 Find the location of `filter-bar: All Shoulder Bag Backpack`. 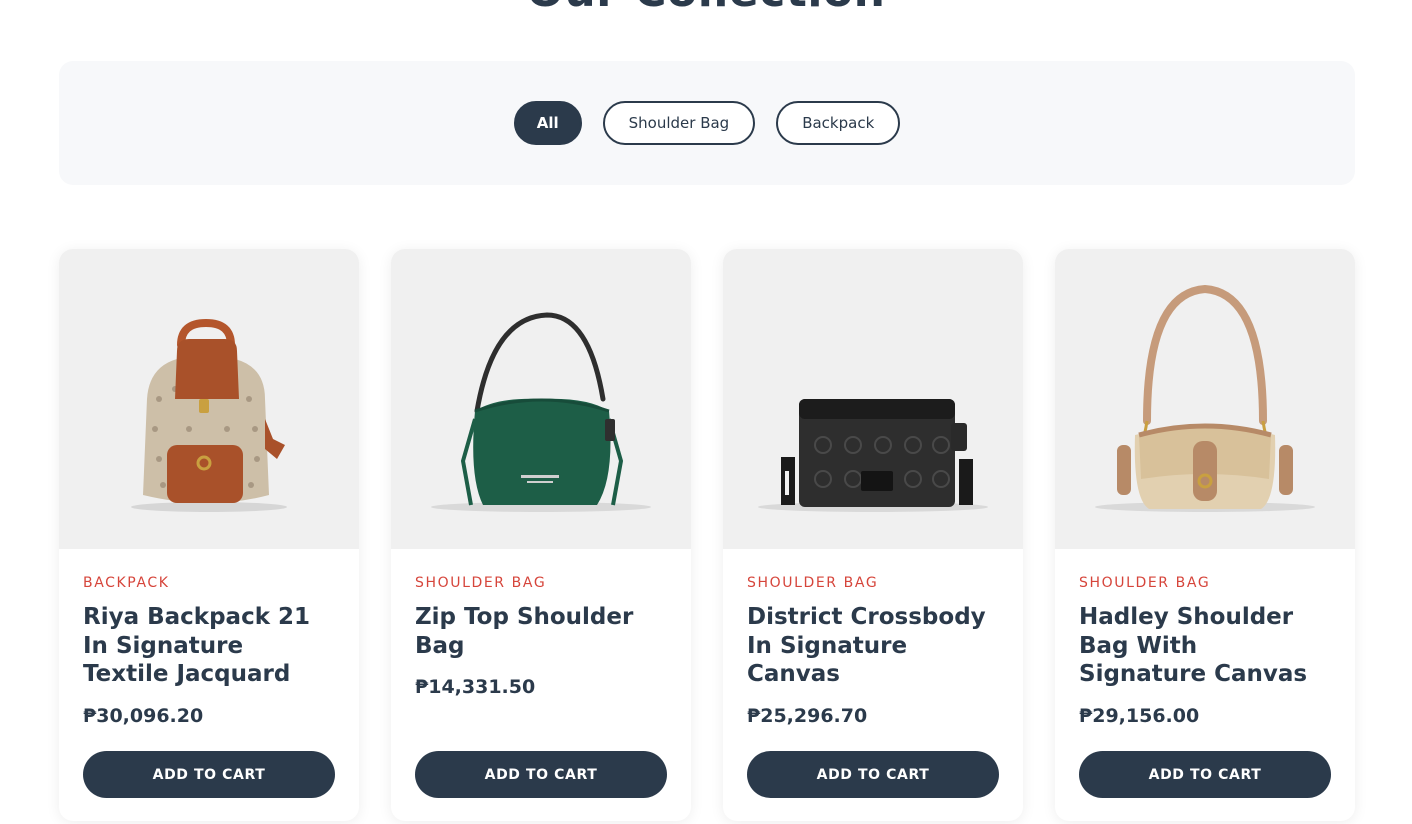

filter-bar: All Shoulder Bag Backpack is located at coordinates (707, 123).